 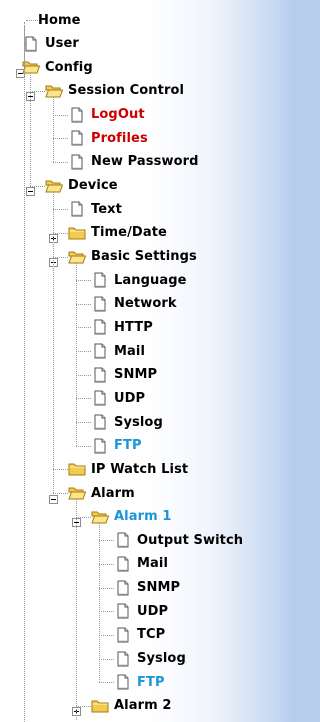 I want to click on tree-item-alarm: Alarm, so click(x=101, y=493).